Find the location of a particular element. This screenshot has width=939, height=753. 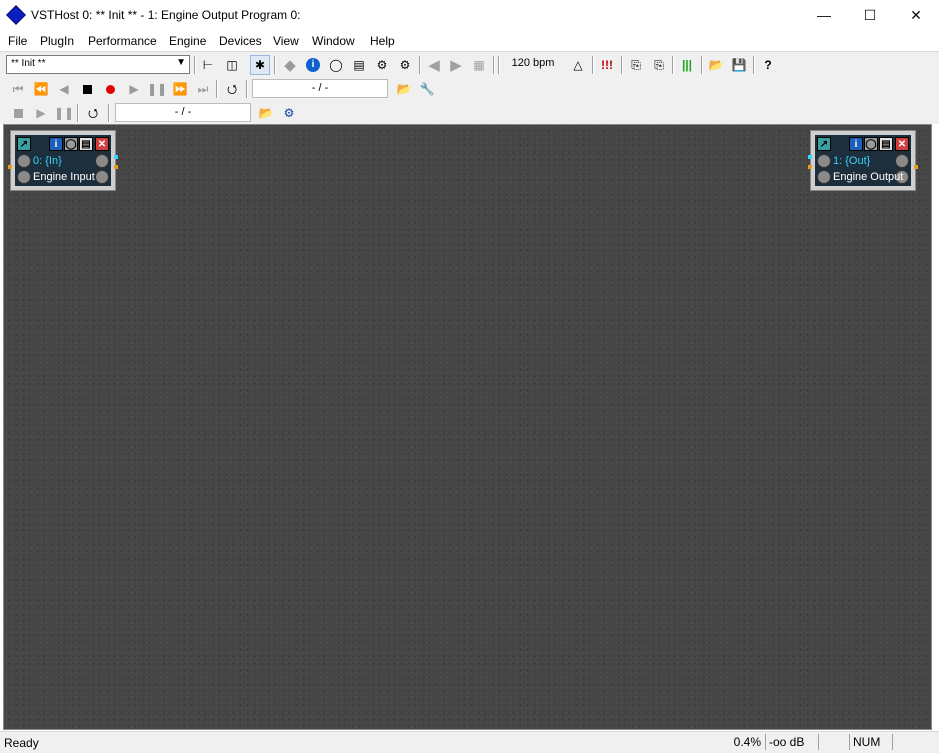

chevron-down-icon: ▼ is located at coordinates (181, 62).